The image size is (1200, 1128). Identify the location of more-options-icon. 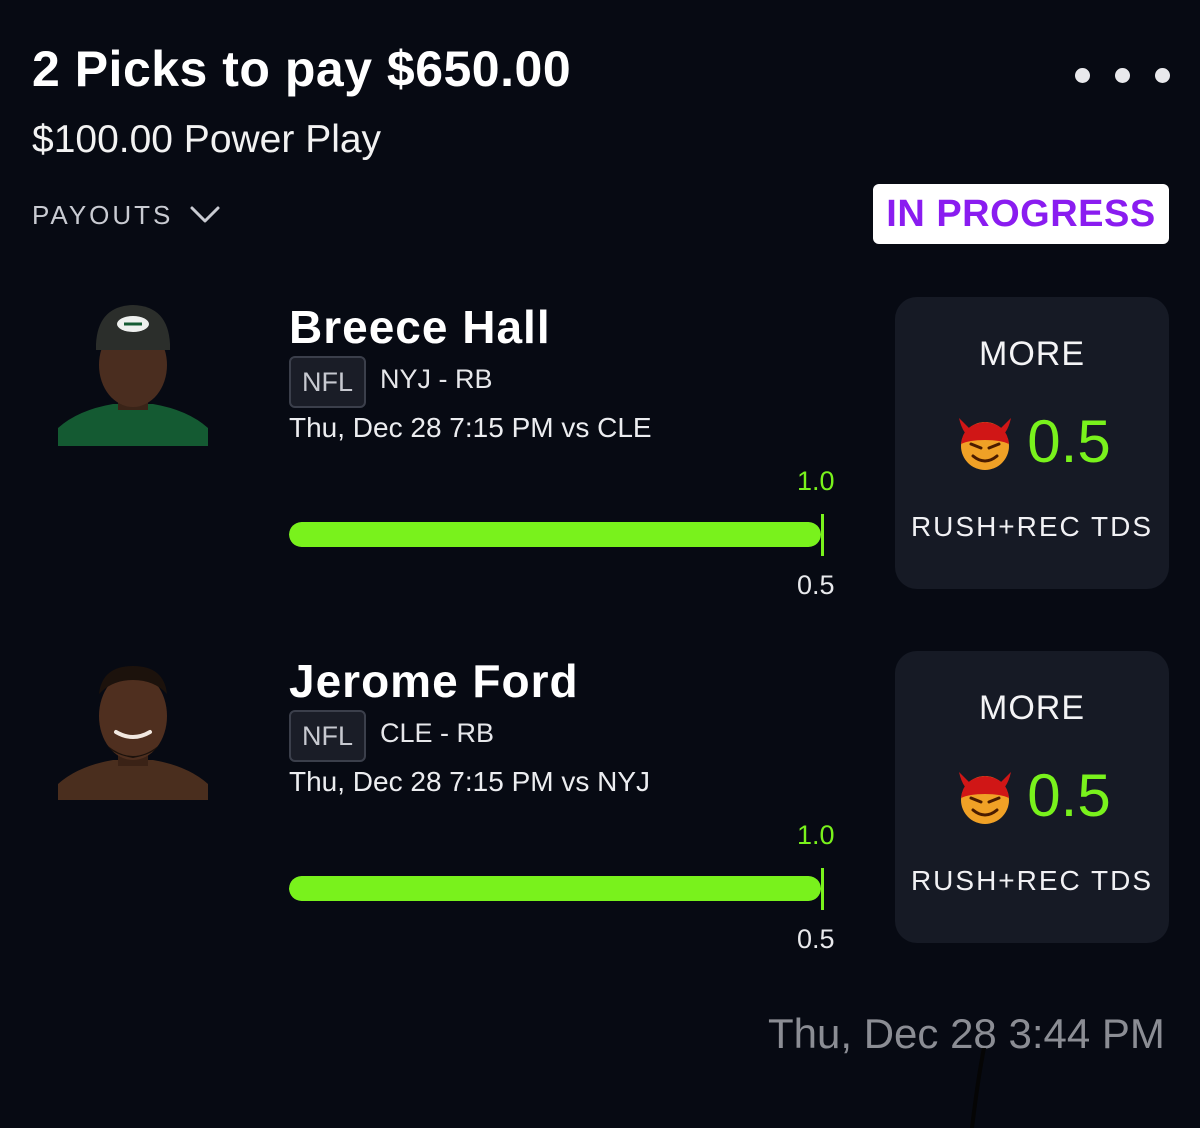
(1122, 75).